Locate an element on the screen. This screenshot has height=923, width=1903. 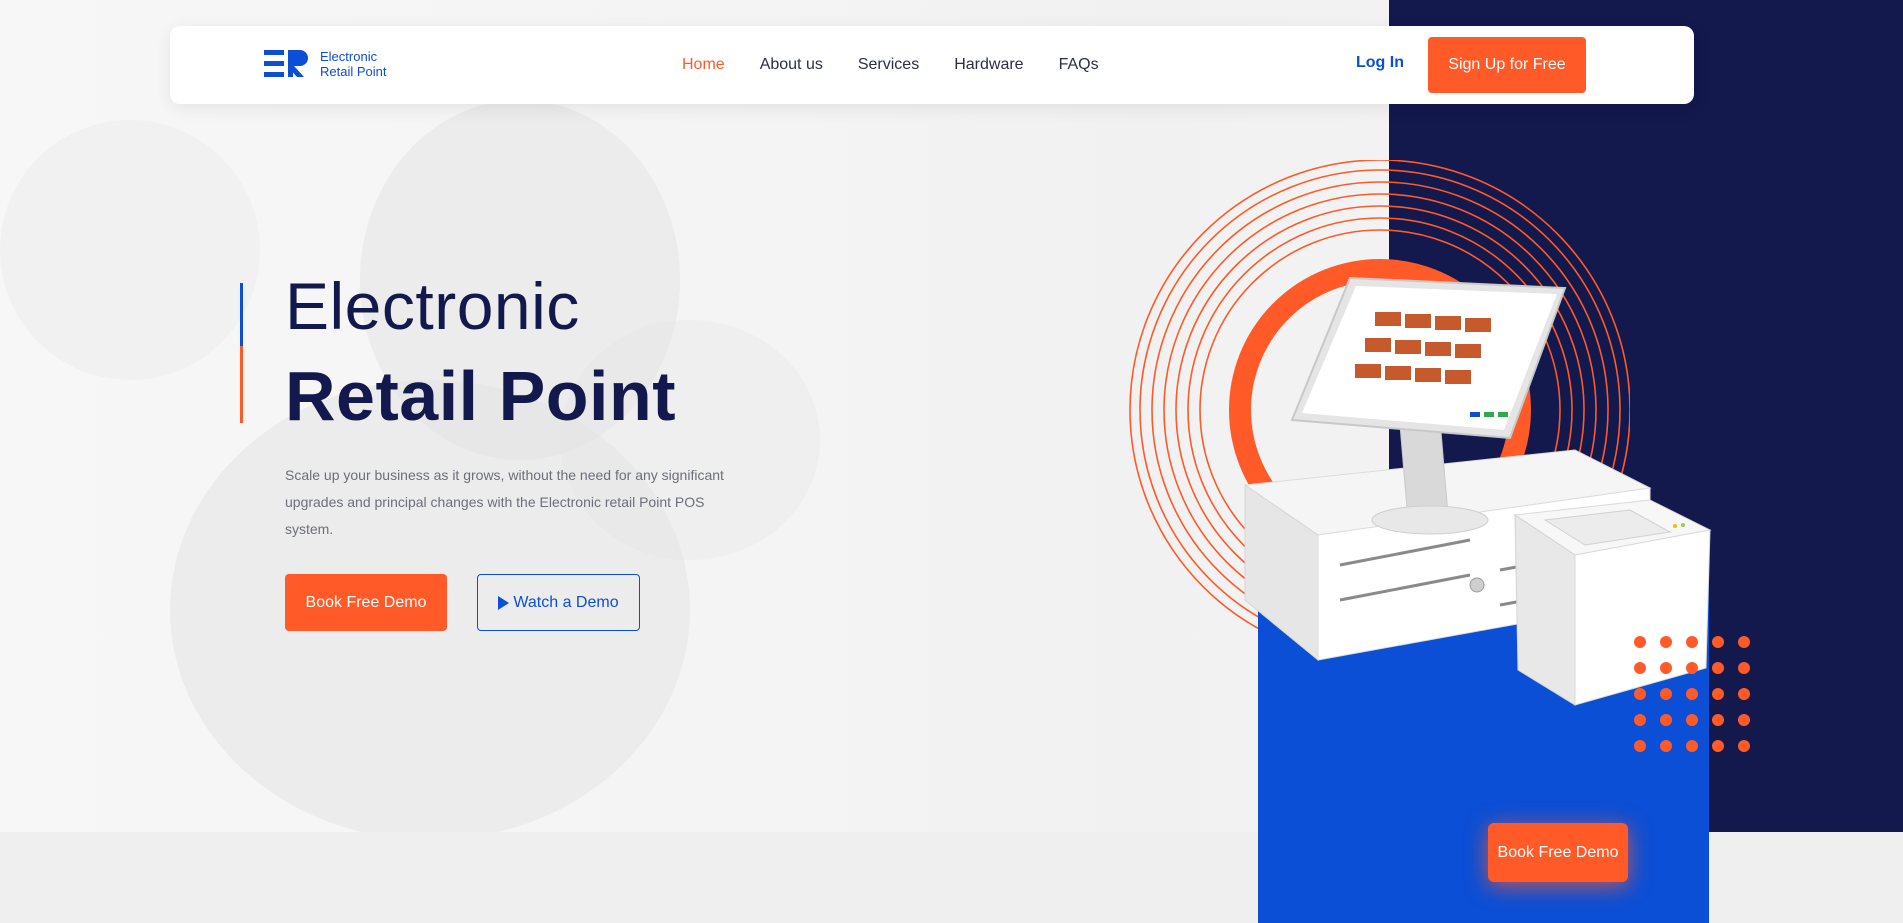
nav-about-us: About us is located at coordinates (791, 65).